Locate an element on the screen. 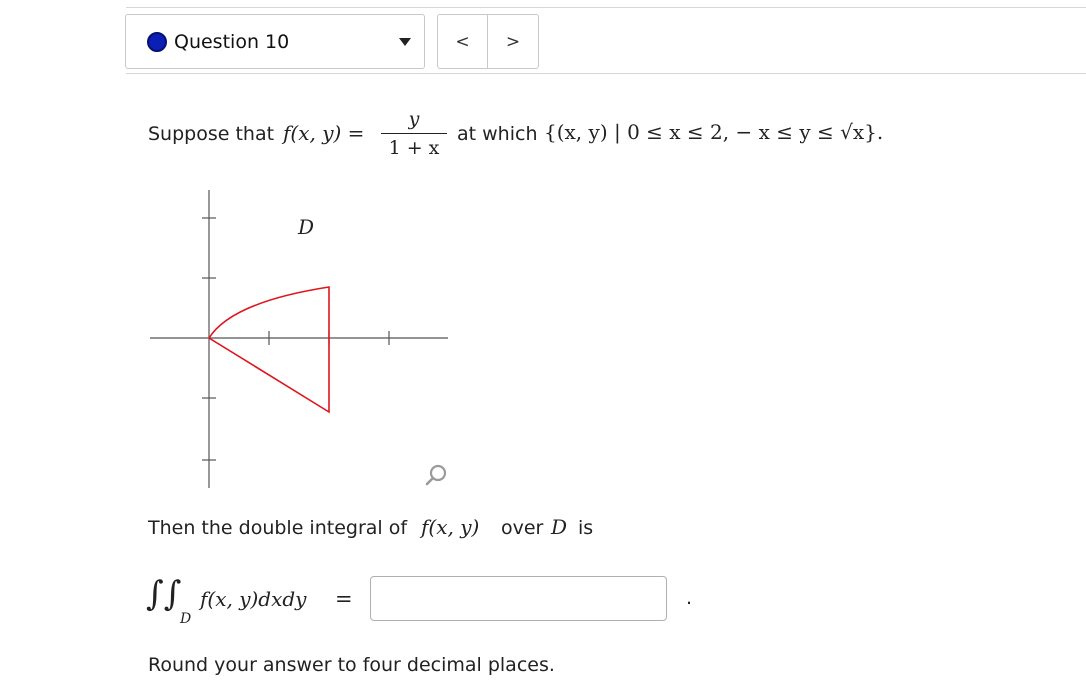 The width and height of the screenshot is (1086, 695). header-divider is located at coordinates (606, 73).